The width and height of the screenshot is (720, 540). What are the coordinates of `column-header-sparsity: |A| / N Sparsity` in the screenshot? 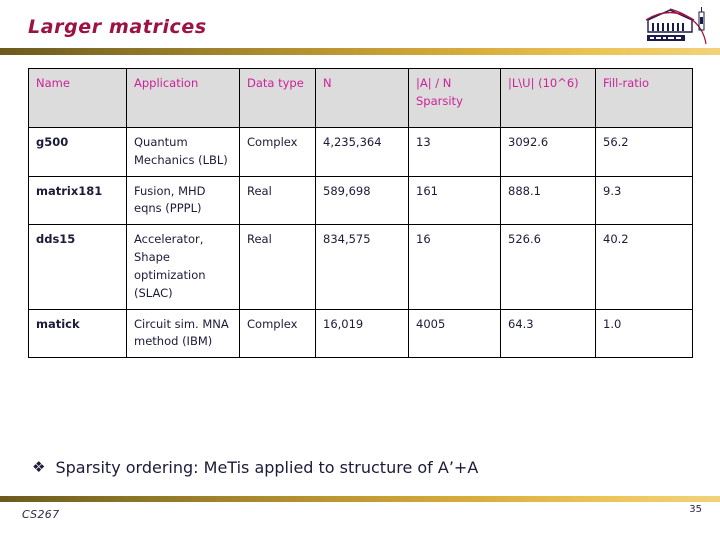 It's located at (454, 98).